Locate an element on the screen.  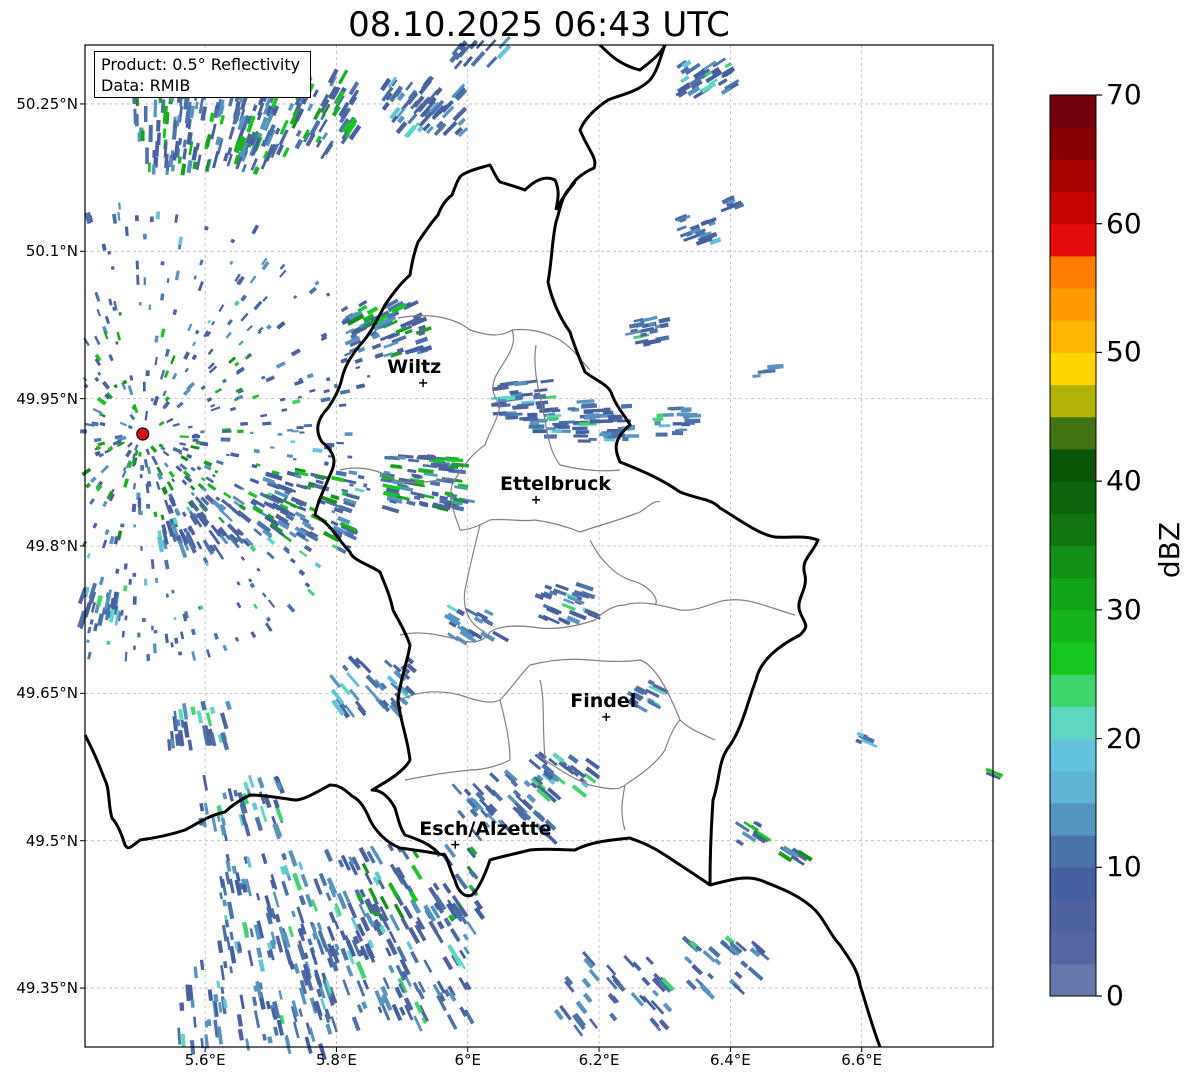
lon-tick-label: 6°E is located at coordinates (468, 1060).